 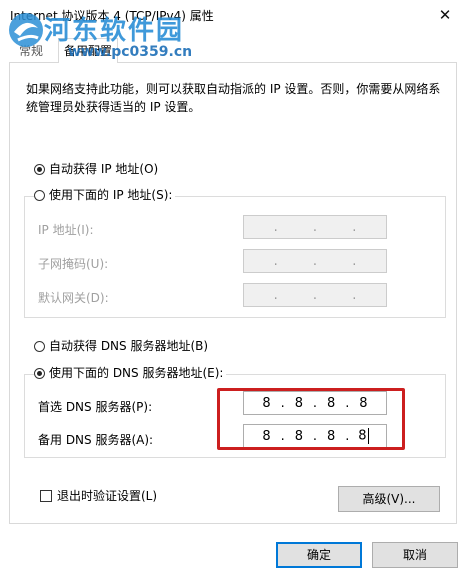 I want to click on watermark-url: www.pc0359.cn, so click(x=130, y=52).